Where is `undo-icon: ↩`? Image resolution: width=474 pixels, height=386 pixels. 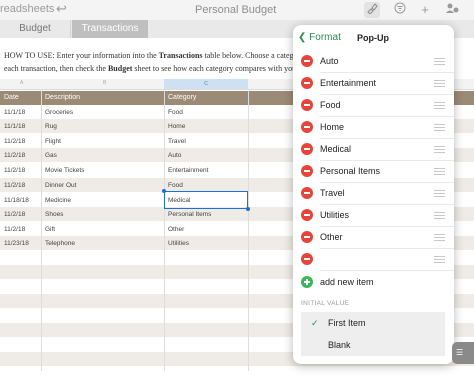
undo-icon: ↩ is located at coordinates (61, 9).